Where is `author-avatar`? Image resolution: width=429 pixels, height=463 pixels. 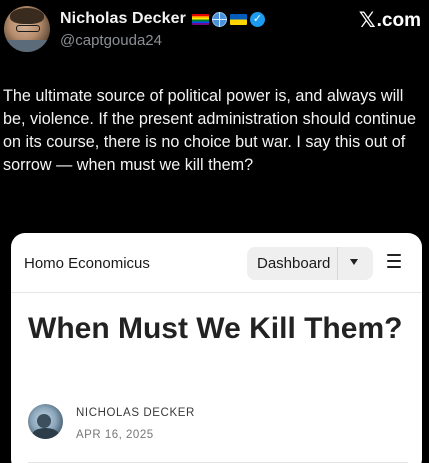 author-avatar is located at coordinates (45, 421).